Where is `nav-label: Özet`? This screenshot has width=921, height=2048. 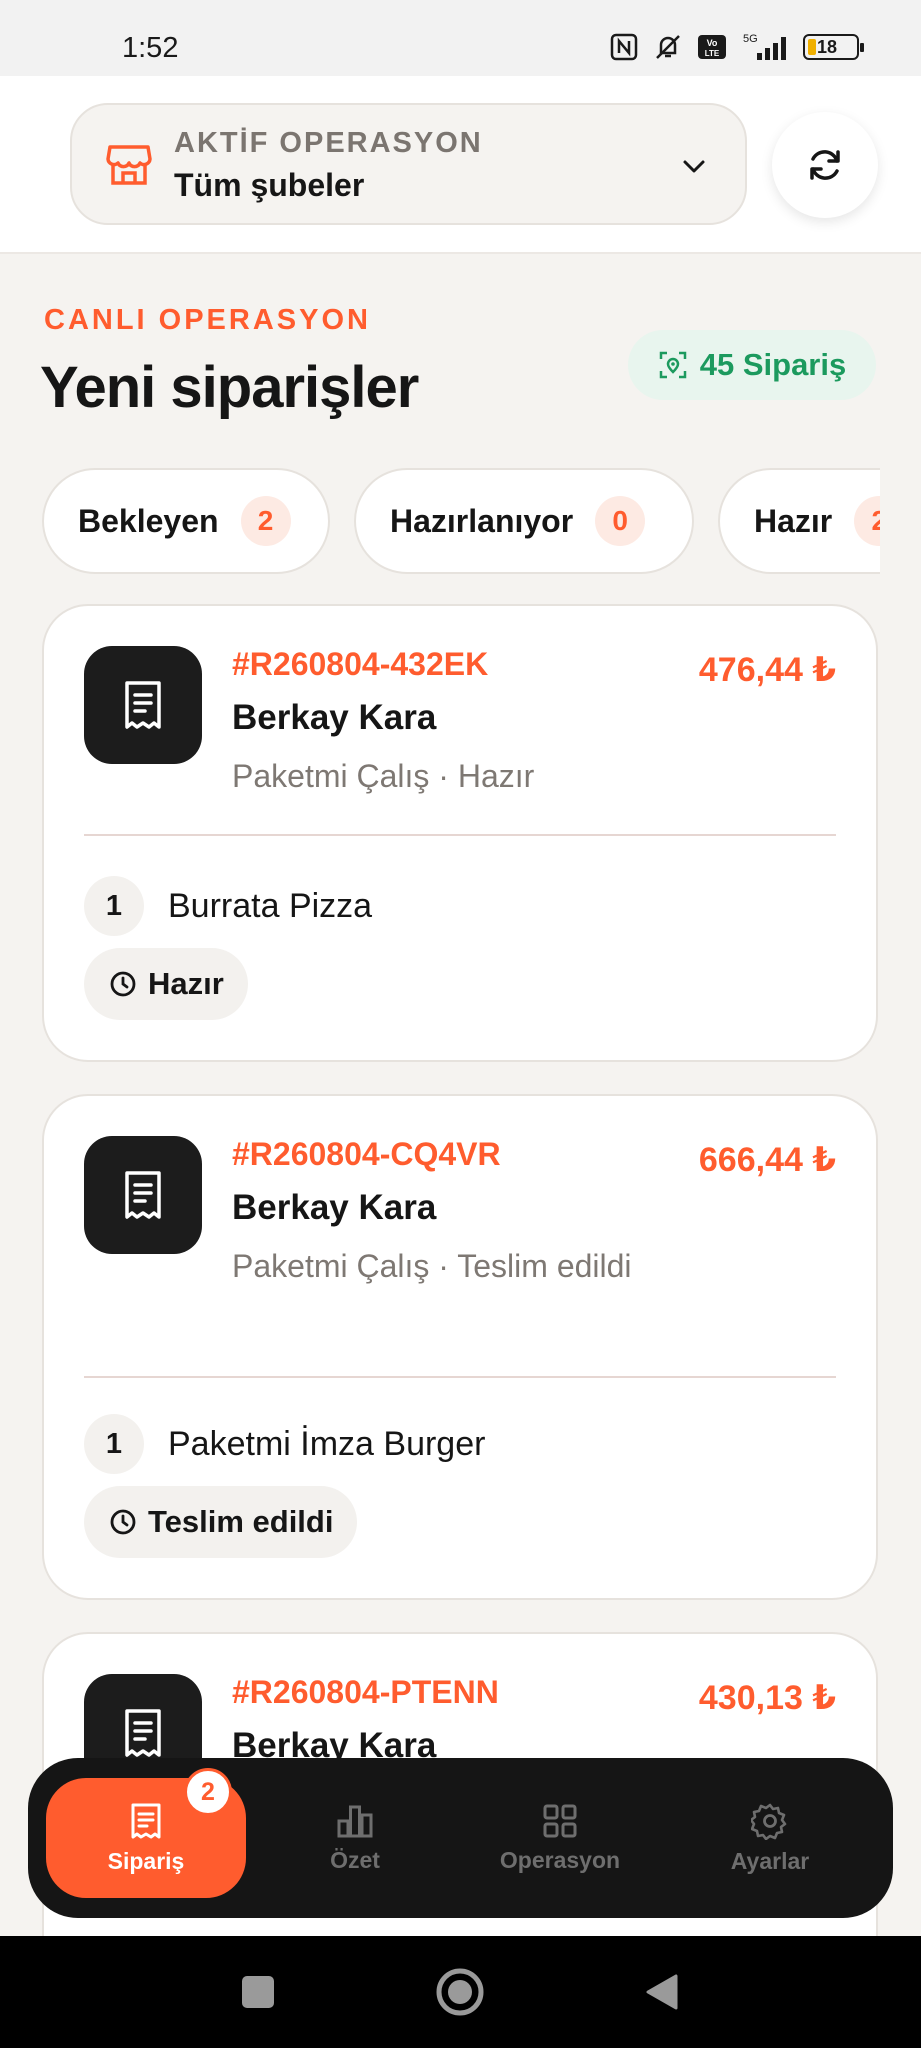 nav-label: Özet is located at coordinates (355, 1859).